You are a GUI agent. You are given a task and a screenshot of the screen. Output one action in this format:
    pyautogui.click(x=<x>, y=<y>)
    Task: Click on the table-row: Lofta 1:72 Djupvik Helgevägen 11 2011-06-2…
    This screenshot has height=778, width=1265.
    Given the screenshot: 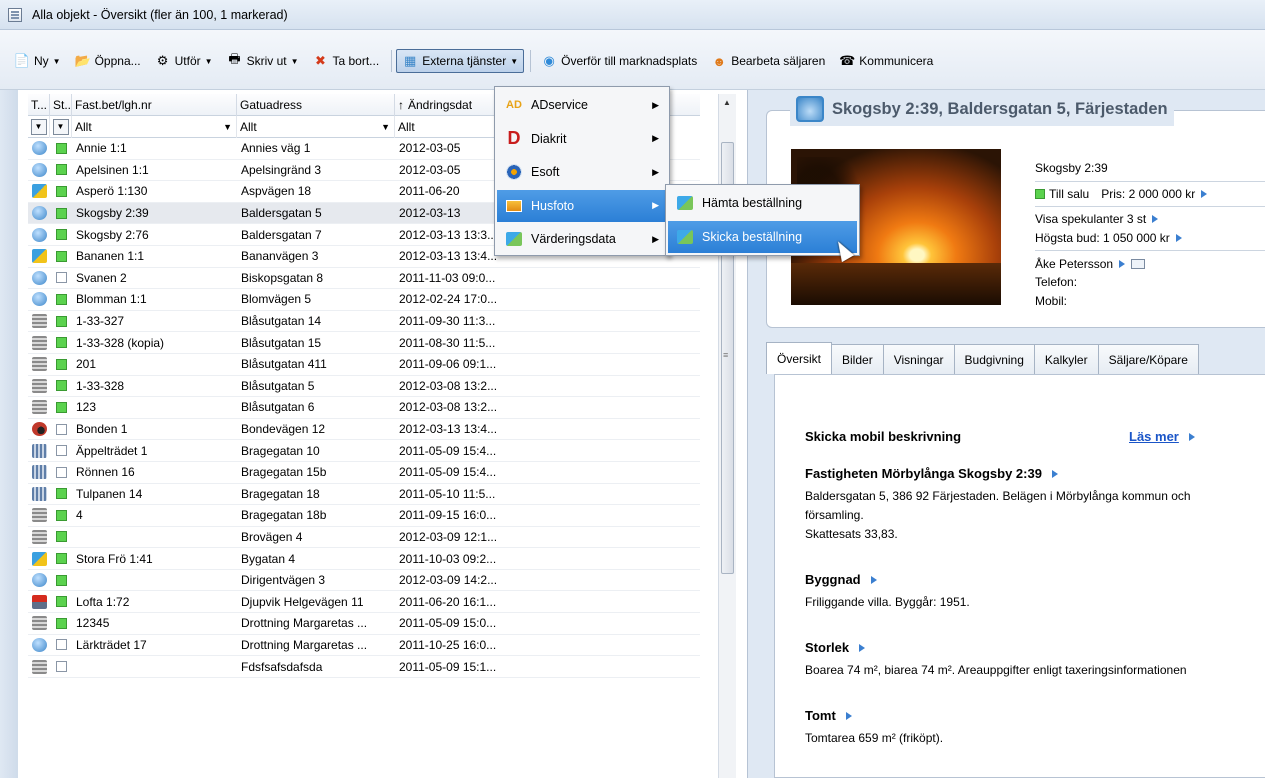 What is the action you would take?
    pyautogui.click(x=364, y=602)
    